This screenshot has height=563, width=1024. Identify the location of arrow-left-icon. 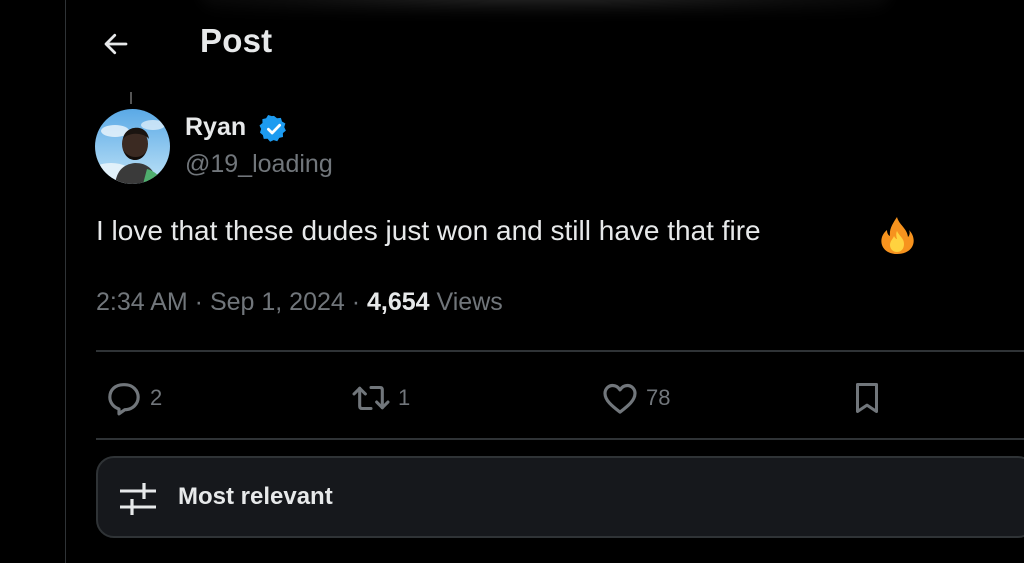
(116, 44).